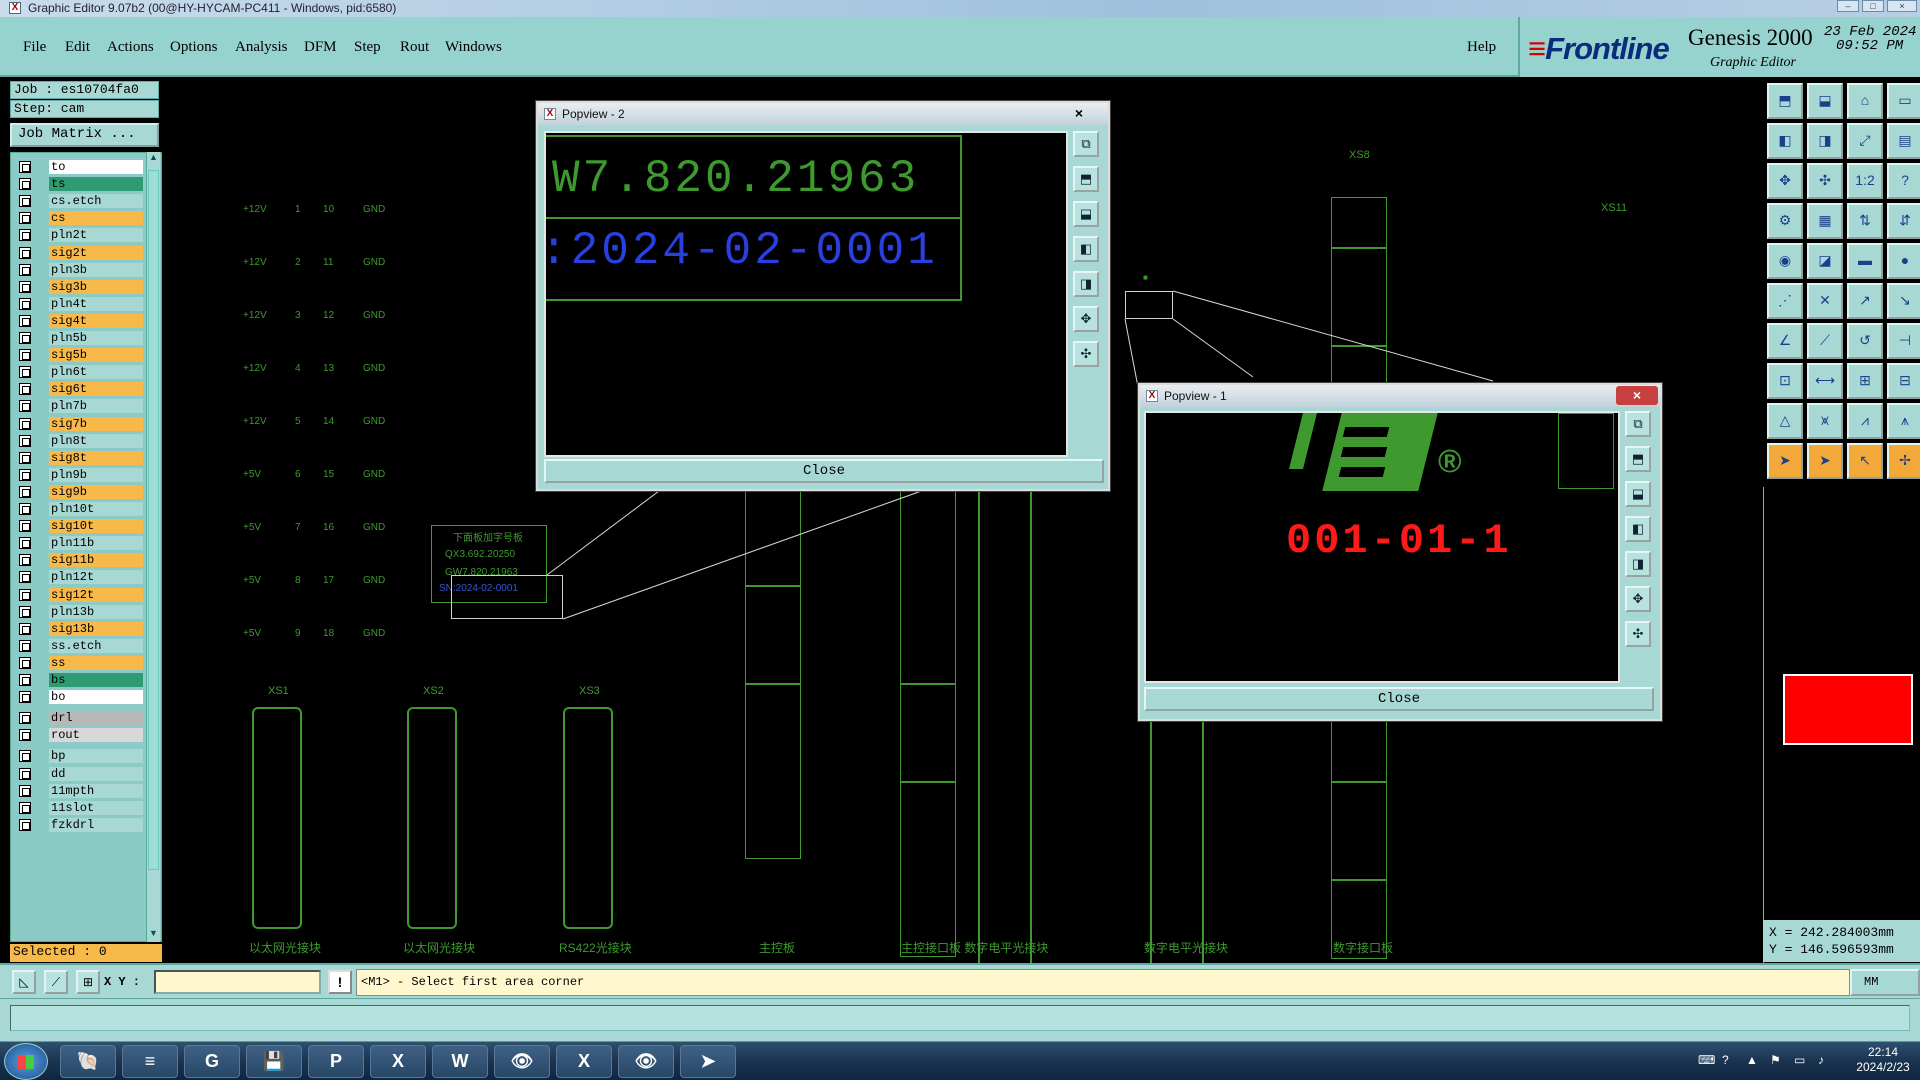 Image resolution: width=1920 pixels, height=1080 pixels. What do you see at coordinates (1079, 113) in the screenshot?
I see `popview-2-close-x: ×` at bounding box center [1079, 113].